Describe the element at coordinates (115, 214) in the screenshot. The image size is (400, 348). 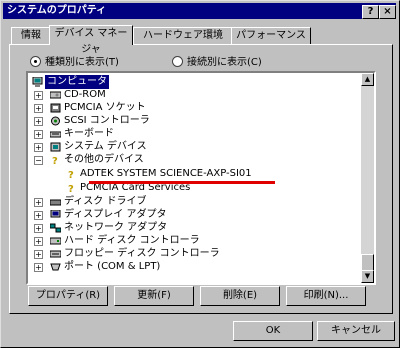
I see `tree-item-label: ディスプレイ アダプタ` at that location.